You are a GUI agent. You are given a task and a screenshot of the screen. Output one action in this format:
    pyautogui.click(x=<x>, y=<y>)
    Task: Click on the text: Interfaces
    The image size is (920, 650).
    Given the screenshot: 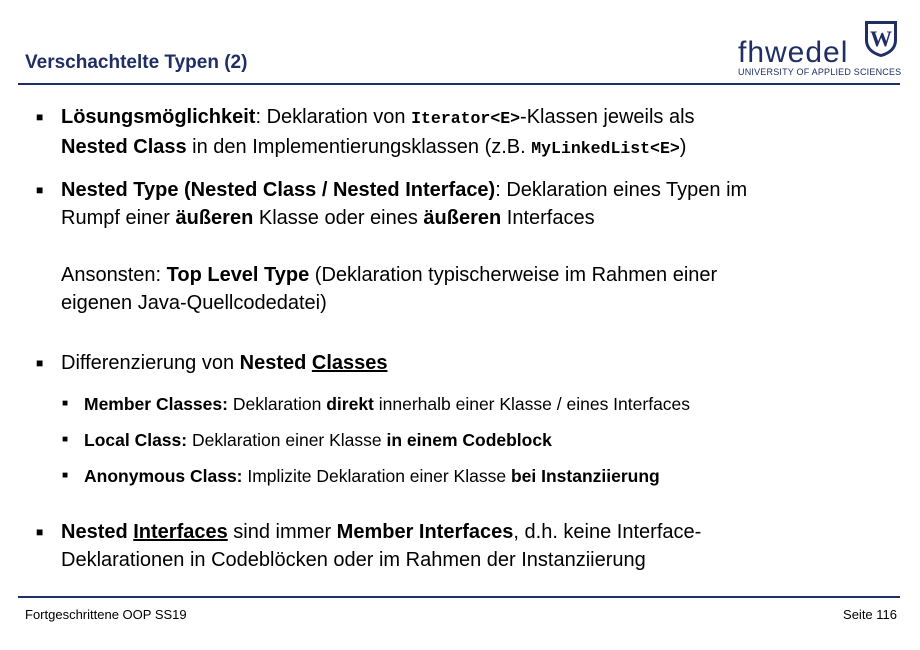 What is the action you would take?
    pyautogui.click(x=548, y=218)
    